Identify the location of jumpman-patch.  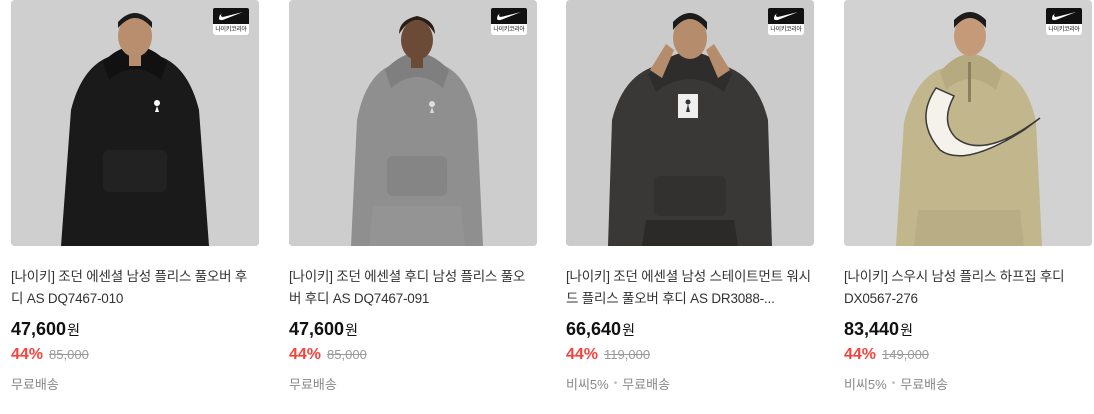
(688, 106).